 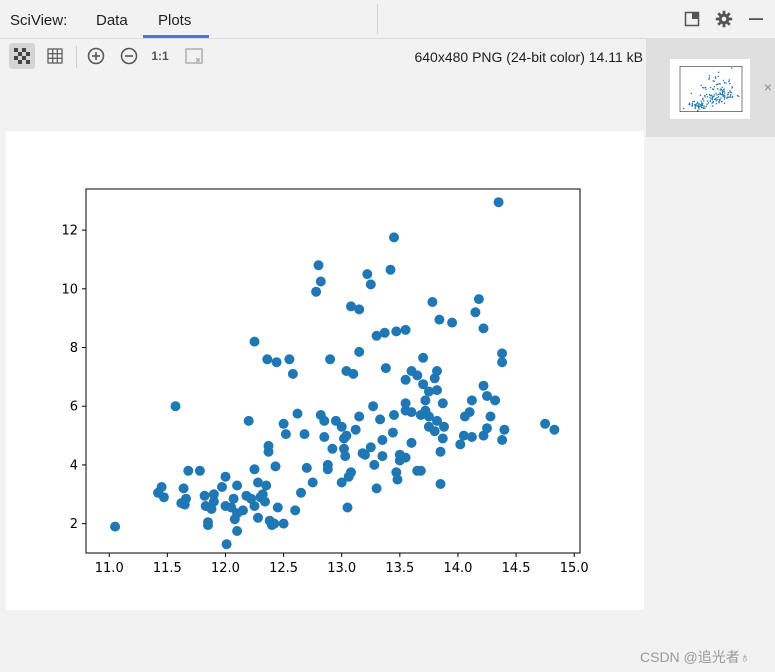 I want to click on zoom-out-icon, so click(x=129, y=56).